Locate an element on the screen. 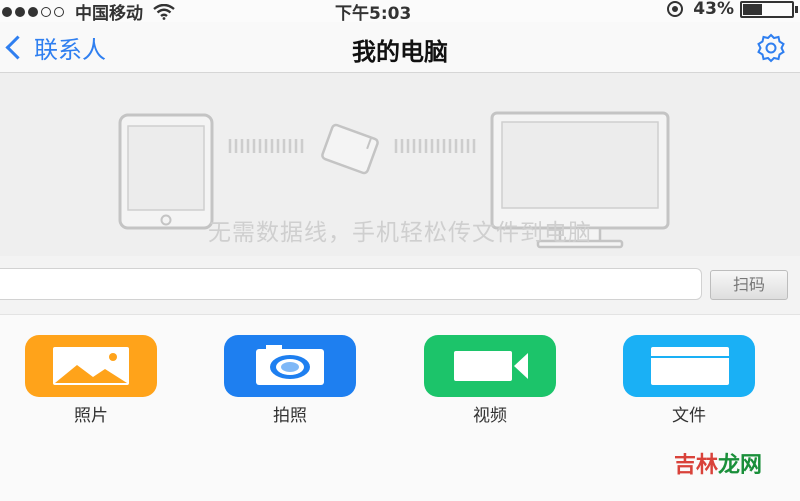  video-icon is located at coordinates (491, 366).